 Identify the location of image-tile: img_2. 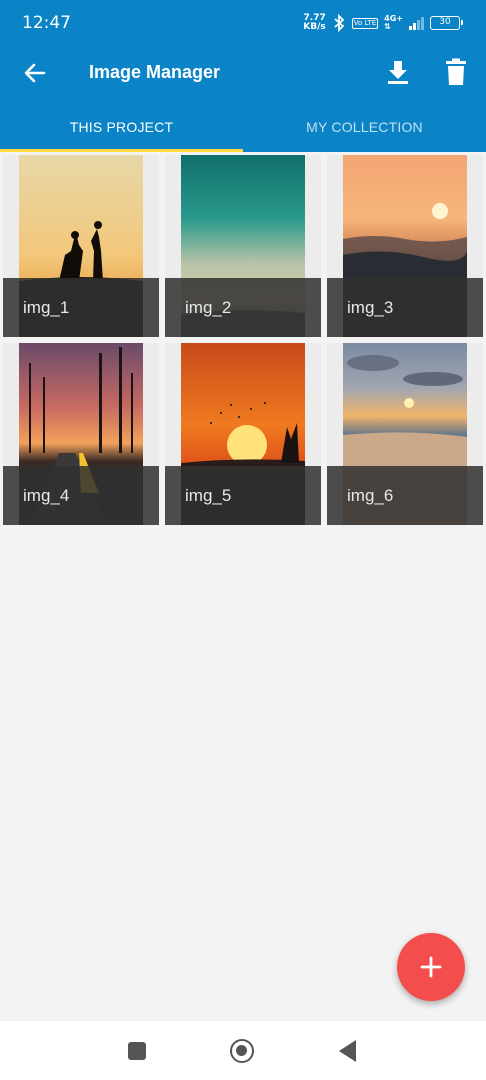
(243, 246).